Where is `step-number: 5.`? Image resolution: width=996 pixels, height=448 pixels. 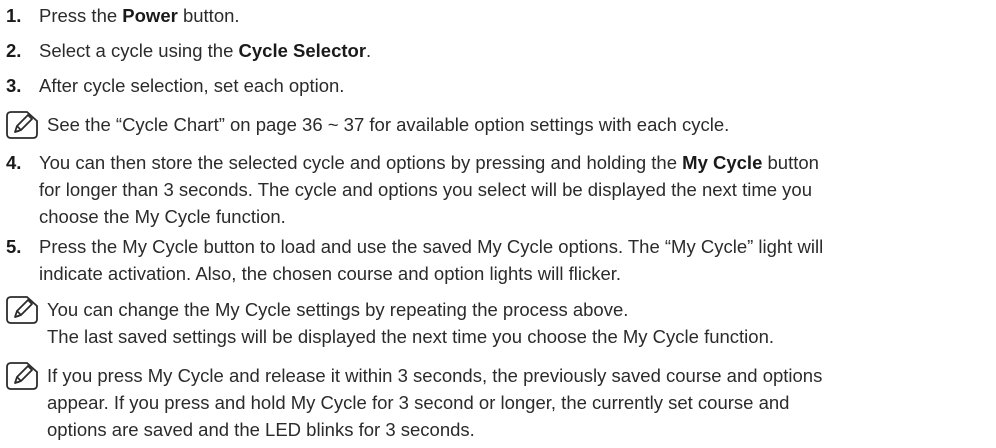 step-number: 5. is located at coordinates (14, 246).